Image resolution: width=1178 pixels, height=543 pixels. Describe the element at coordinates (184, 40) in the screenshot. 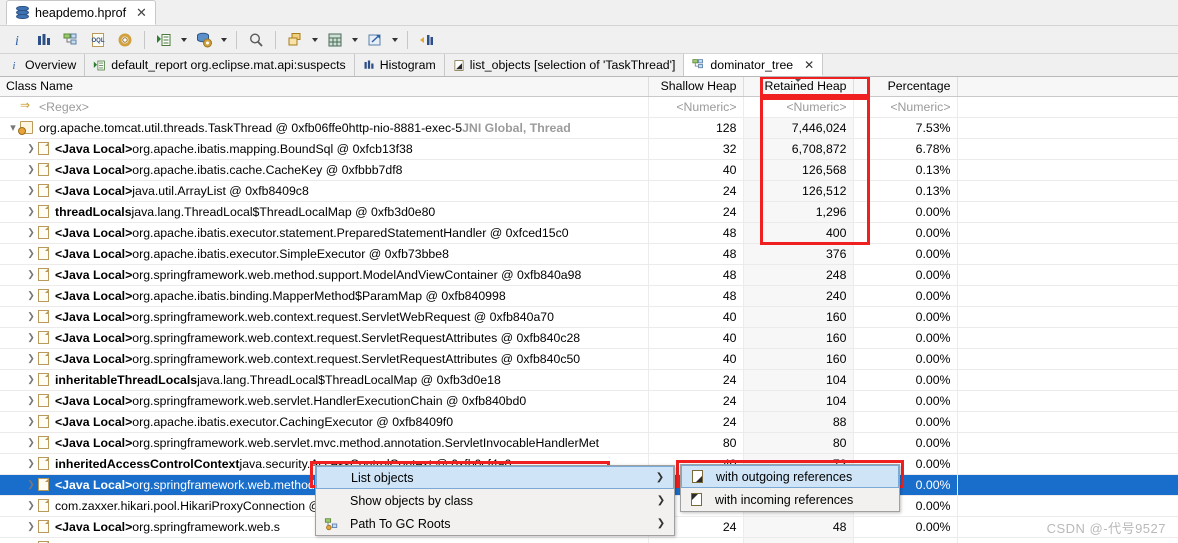

I see `run-dropdown-arrow` at that location.